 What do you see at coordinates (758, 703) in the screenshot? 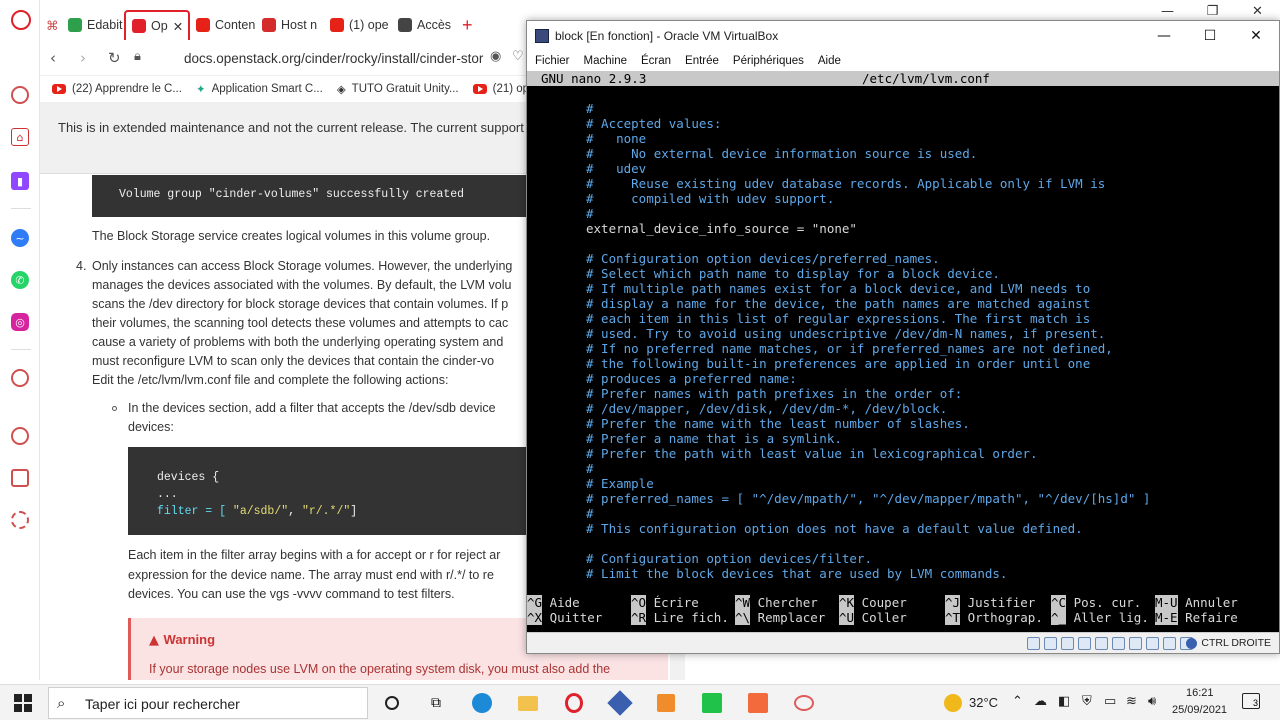
I see `jetbrains-orange-icon` at bounding box center [758, 703].